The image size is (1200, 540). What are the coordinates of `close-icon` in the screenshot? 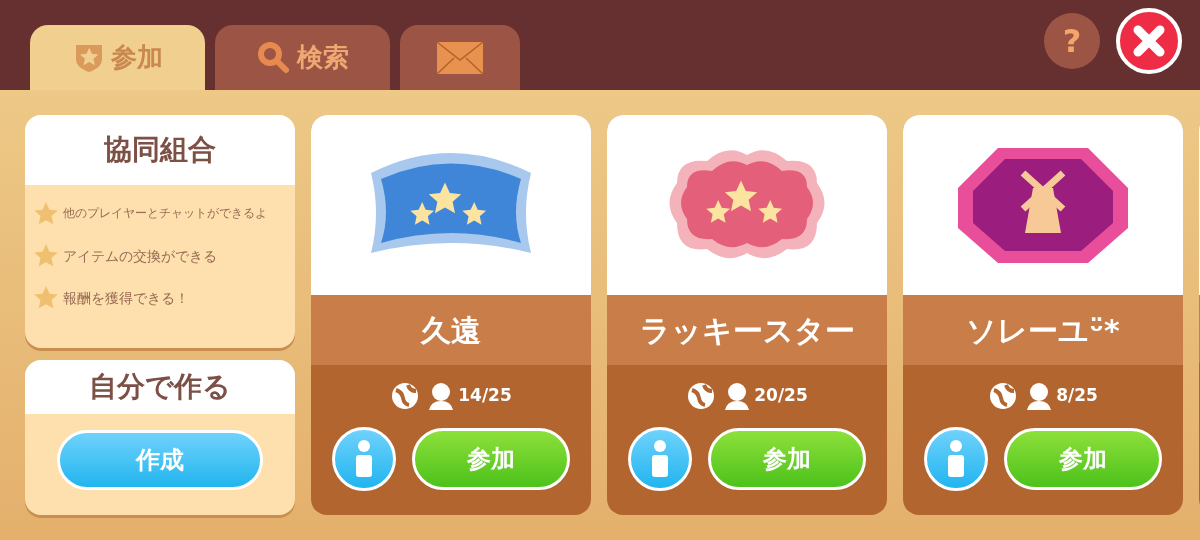 It's located at (1149, 41).